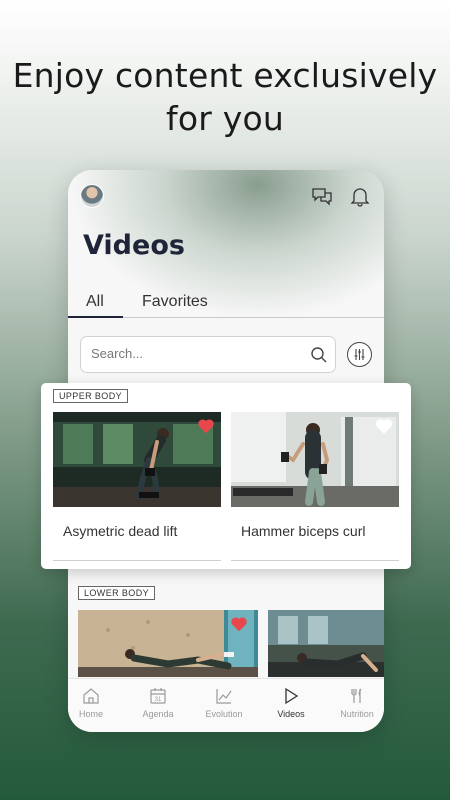 The image size is (450, 800). What do you see at coordinates (291, 714) in the screenshot?
I see `nav-label-videos: Videos` at bounding box center [291, 714].